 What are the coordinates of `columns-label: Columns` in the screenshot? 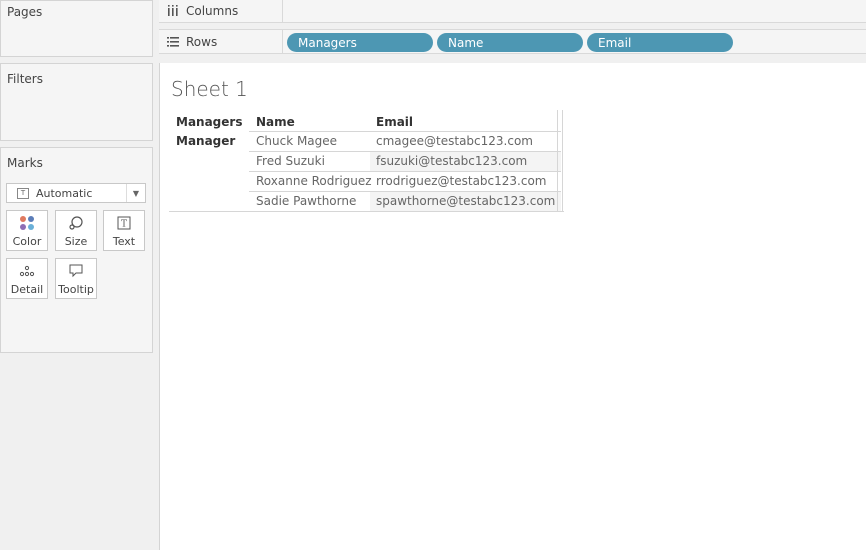 It's located at (212, 10).